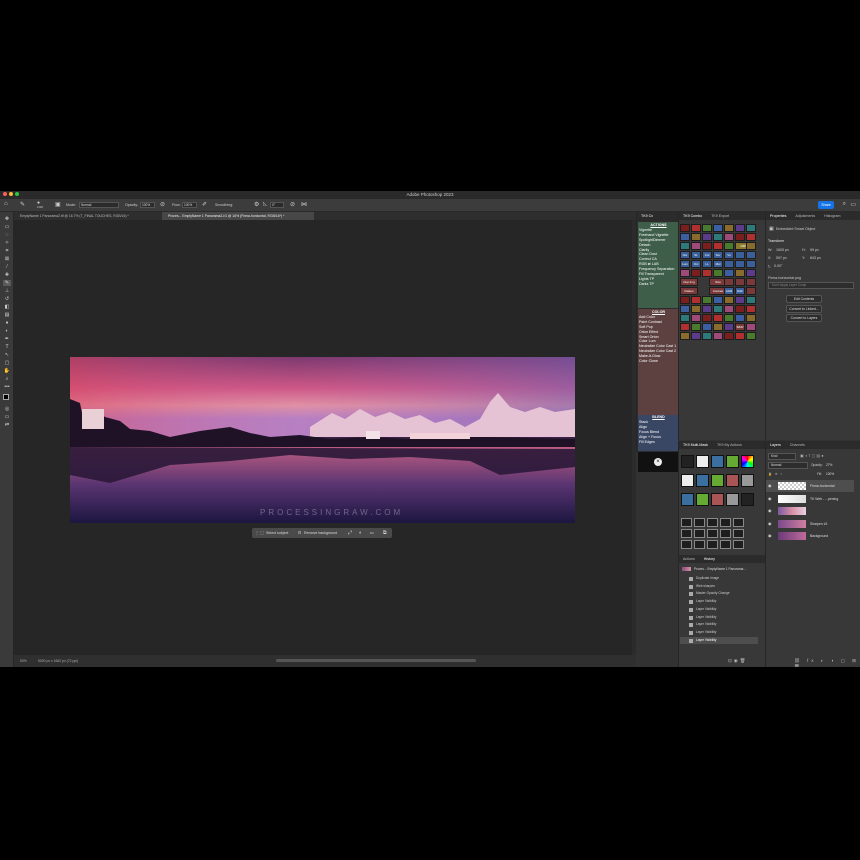 Image resolution: width=860 pixels, height=860 pixels. Describe the element at coordinates (657, 216) in the screenshot. I see `tk9-cx-tab: TK9 Cx` at that location.